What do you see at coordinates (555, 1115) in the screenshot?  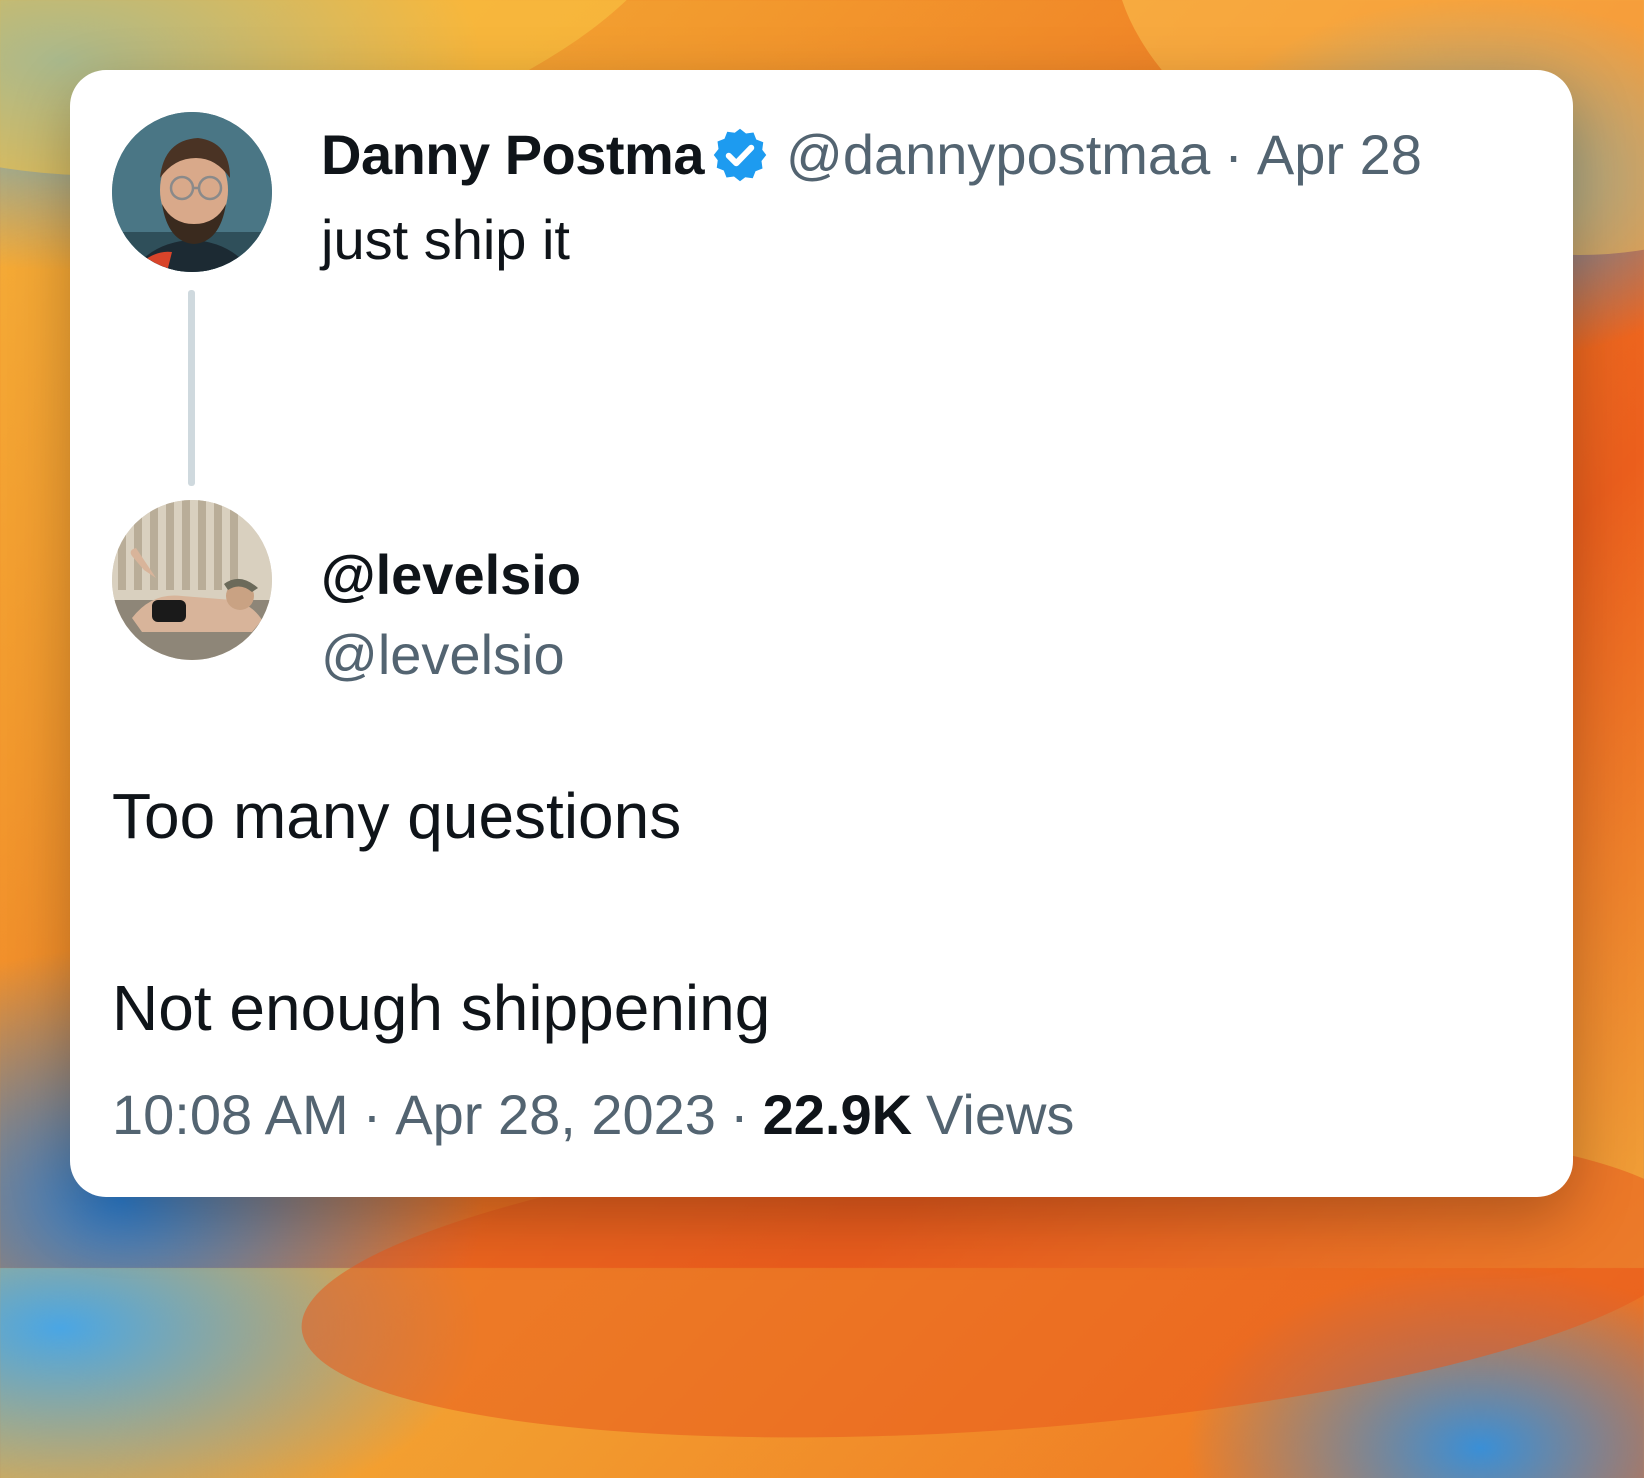 I see `tweet-full-date: Apr 28, 2023` at bounding box center [555, 1115].